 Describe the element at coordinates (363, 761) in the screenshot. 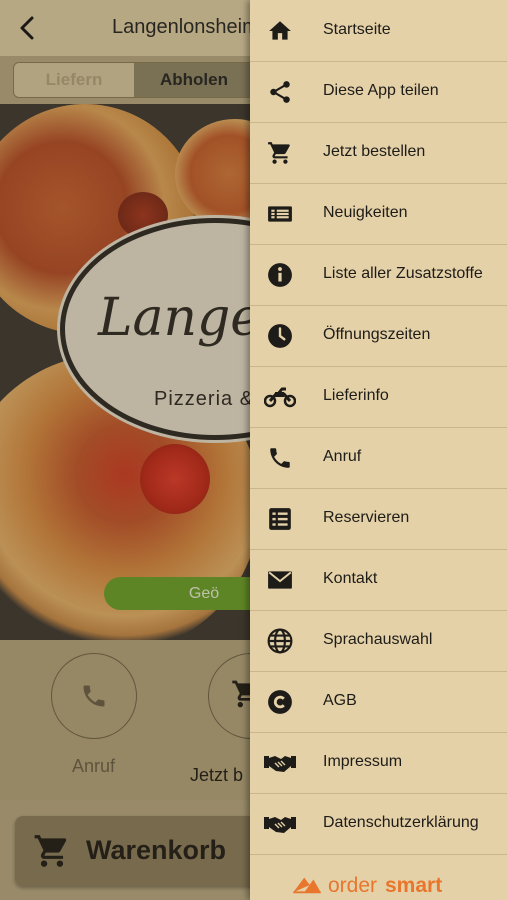

I see `menu-item-label: Impressum` at that location.